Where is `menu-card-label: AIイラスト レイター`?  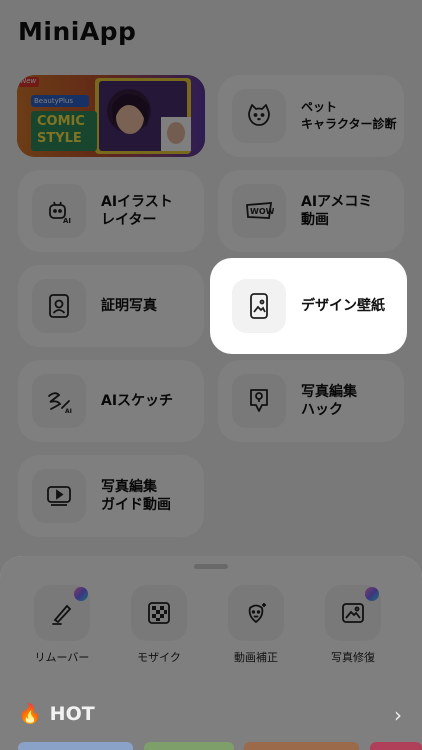 menu-card-label: AIイラスト レイター is located at coordinates (137, 211).